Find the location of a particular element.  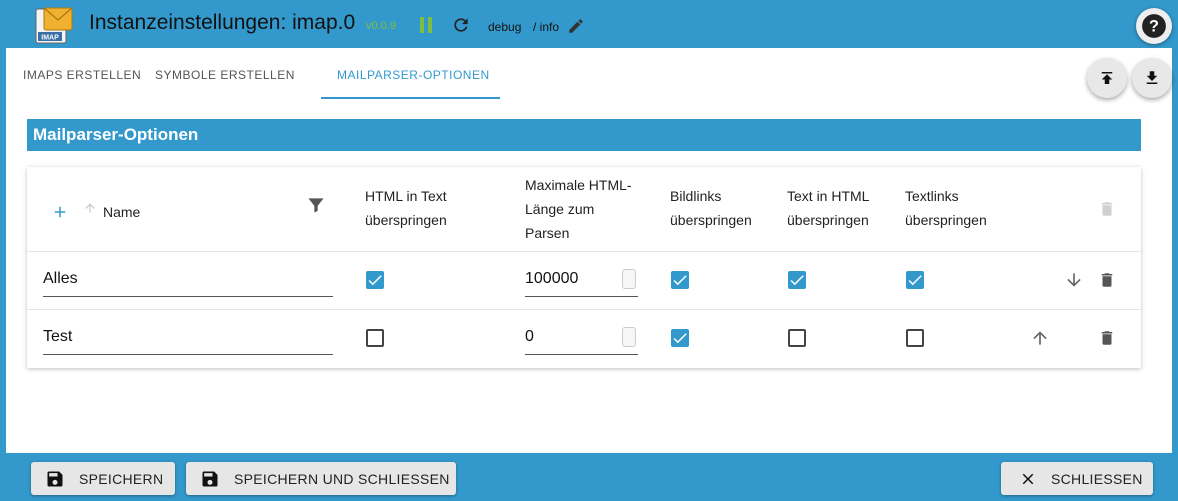

row-2-number-stepper is located at coordinates (629, 337).